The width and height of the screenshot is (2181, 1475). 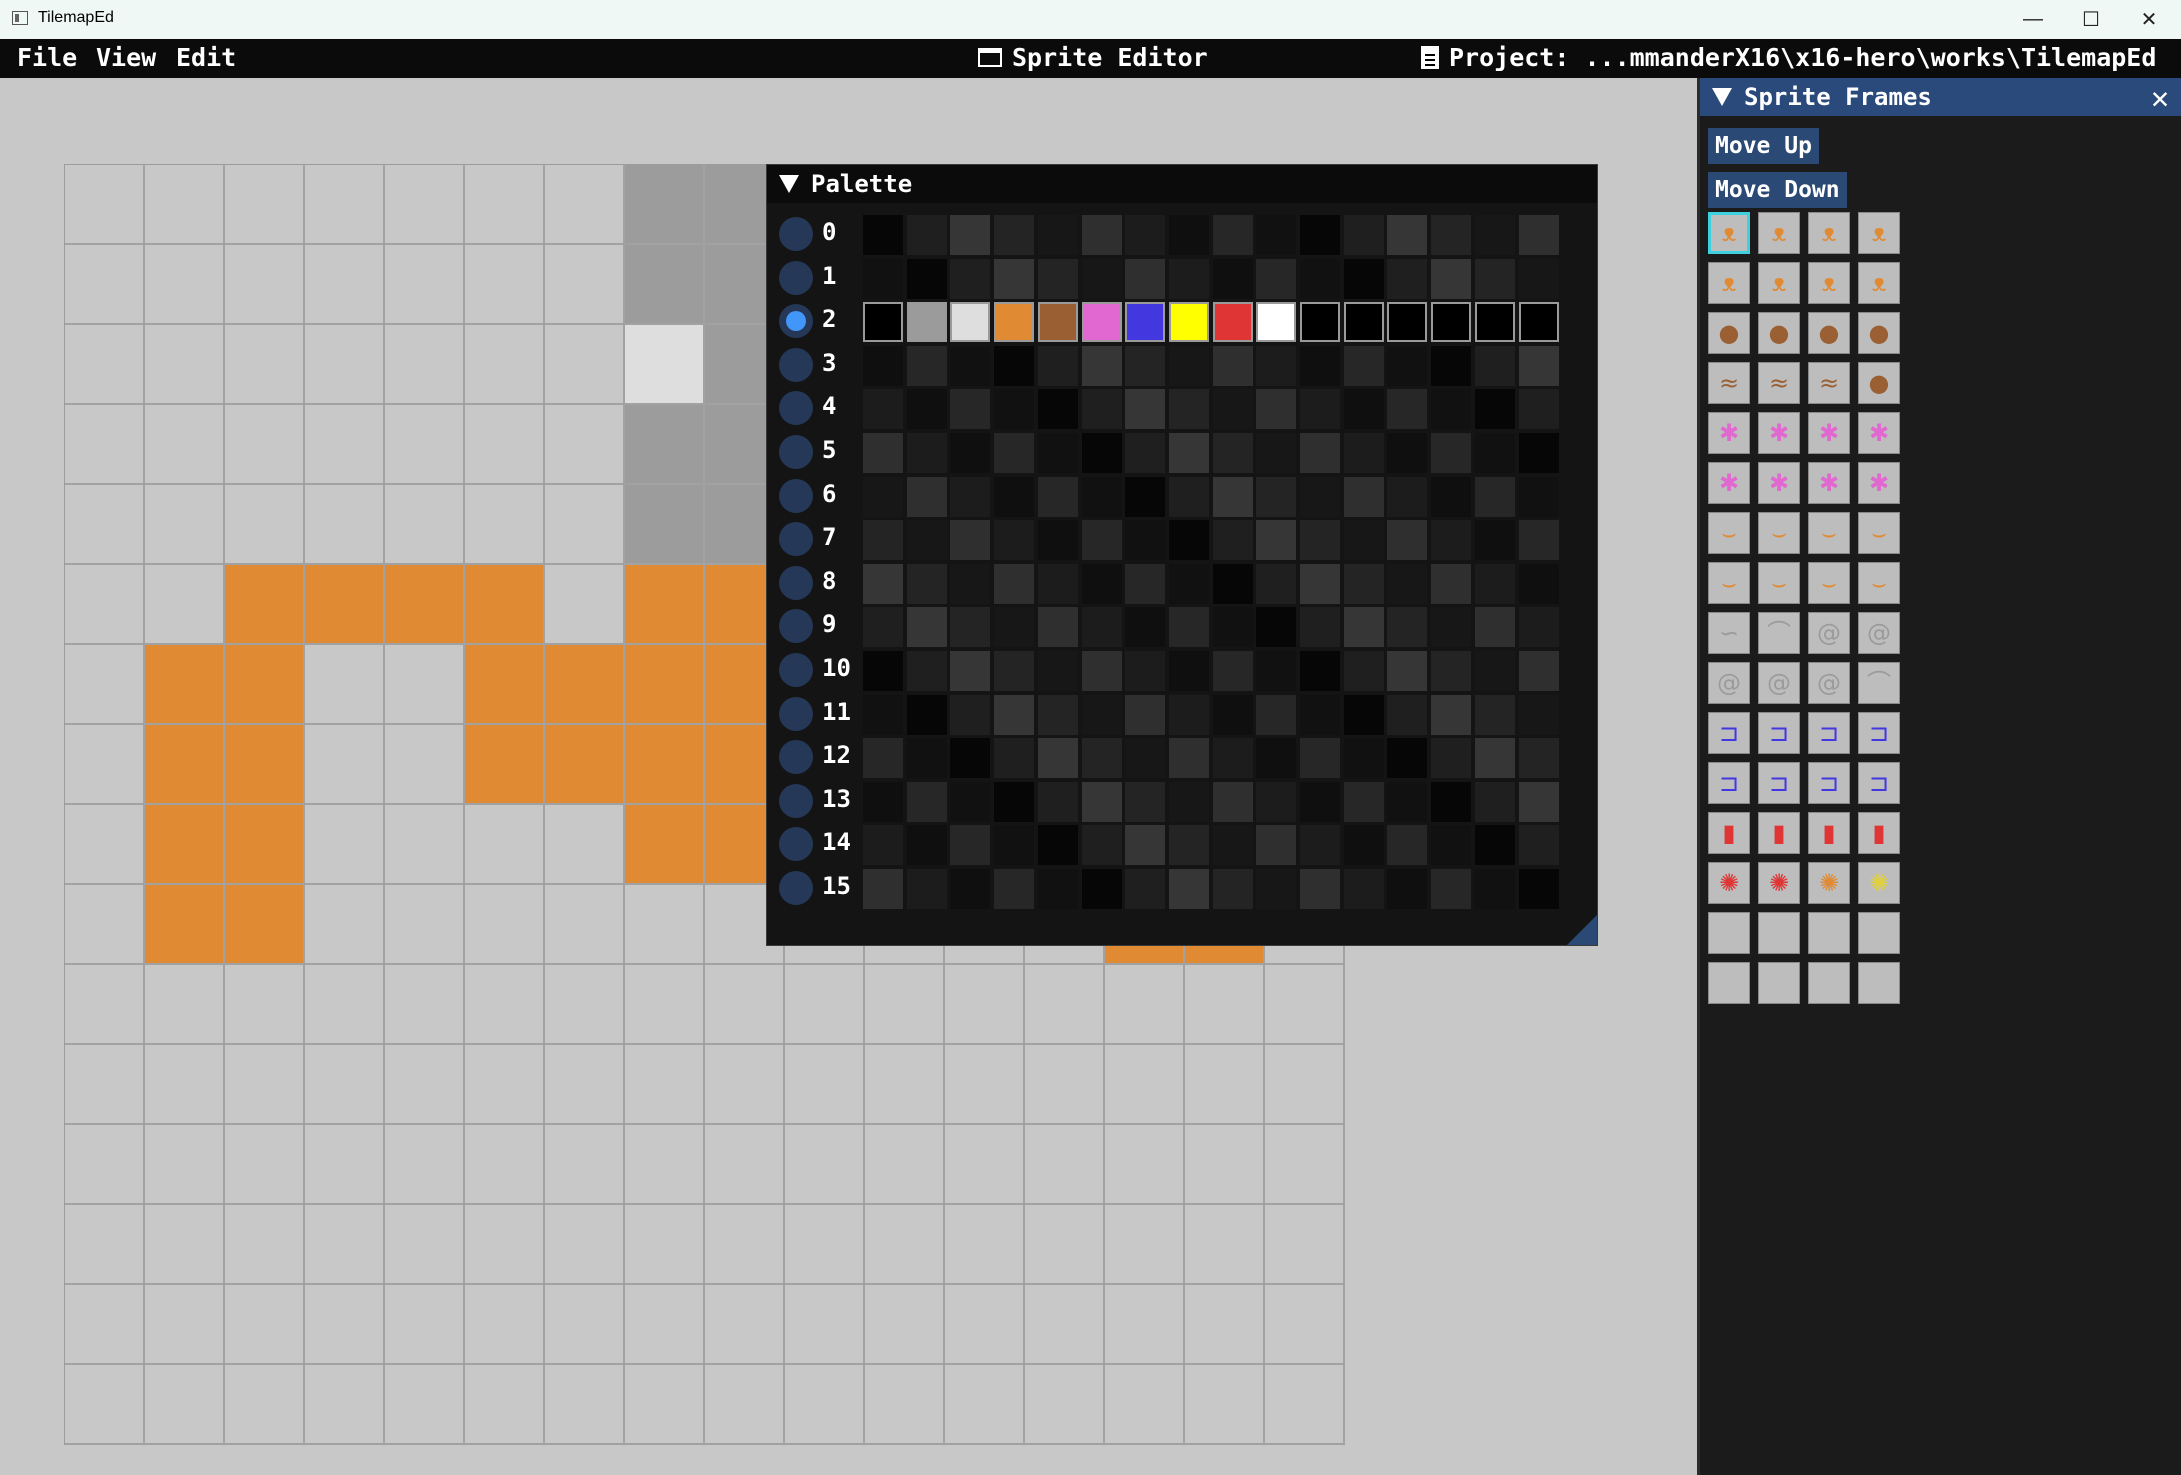 I want to click on empty-frame-icon, so click(x=1779, y=933).